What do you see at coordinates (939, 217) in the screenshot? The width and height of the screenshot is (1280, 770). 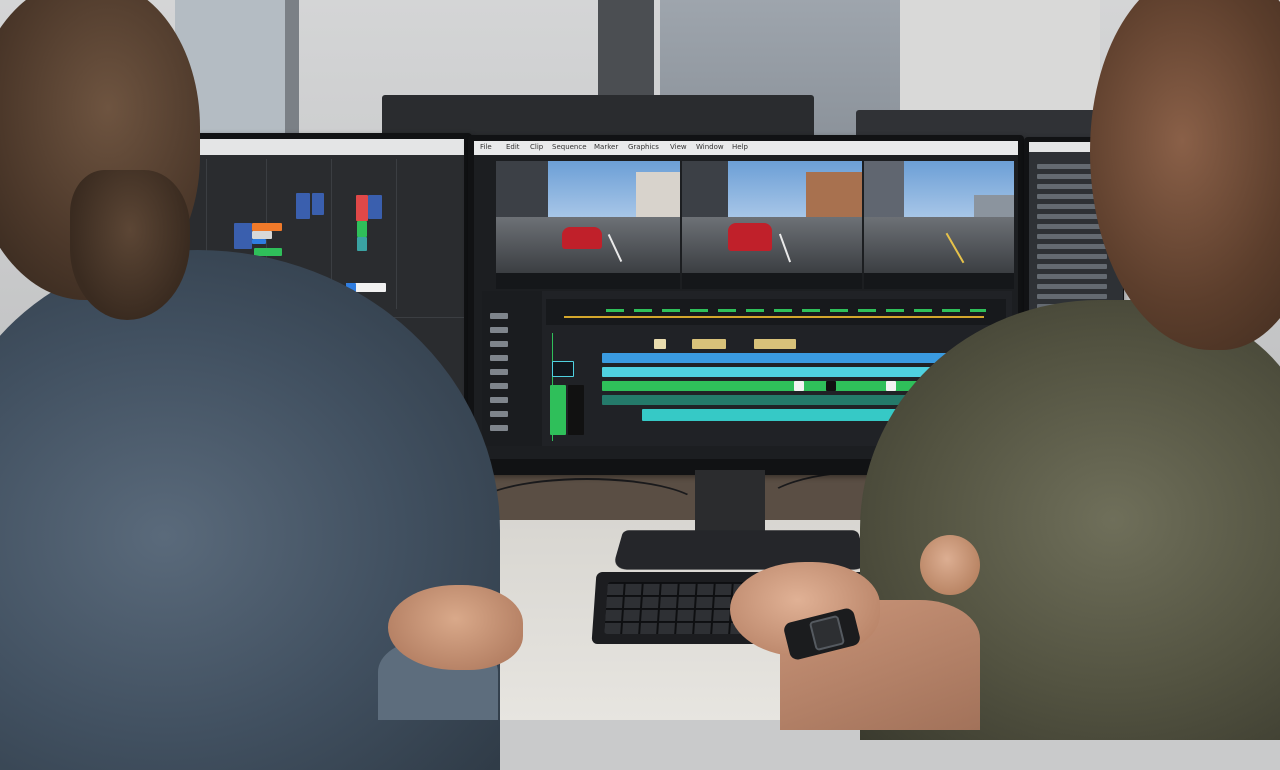 I see `reference-viewer` at bounding box center [939, 217].